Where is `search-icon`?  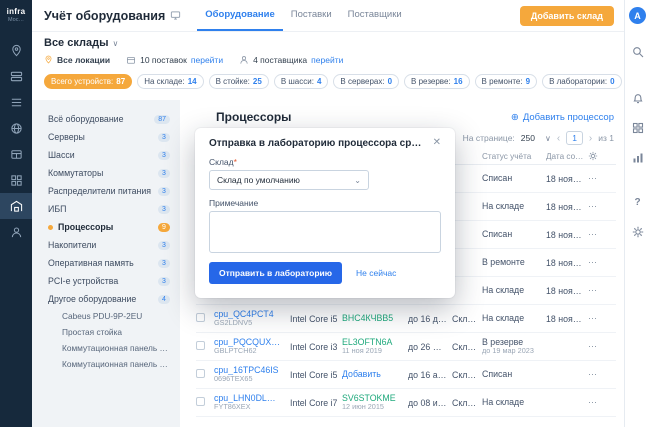
search-icon is located at coordinates (638, 52).